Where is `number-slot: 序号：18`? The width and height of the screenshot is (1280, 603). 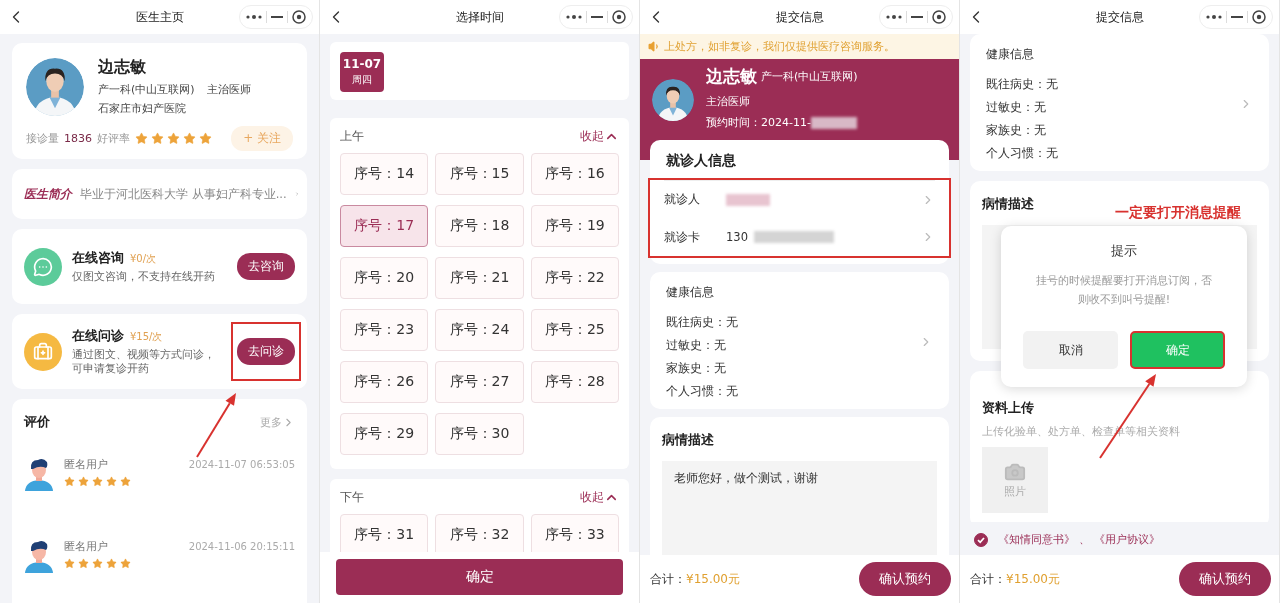 number-slot: 序号：18 is located at coordinates (479, 226).